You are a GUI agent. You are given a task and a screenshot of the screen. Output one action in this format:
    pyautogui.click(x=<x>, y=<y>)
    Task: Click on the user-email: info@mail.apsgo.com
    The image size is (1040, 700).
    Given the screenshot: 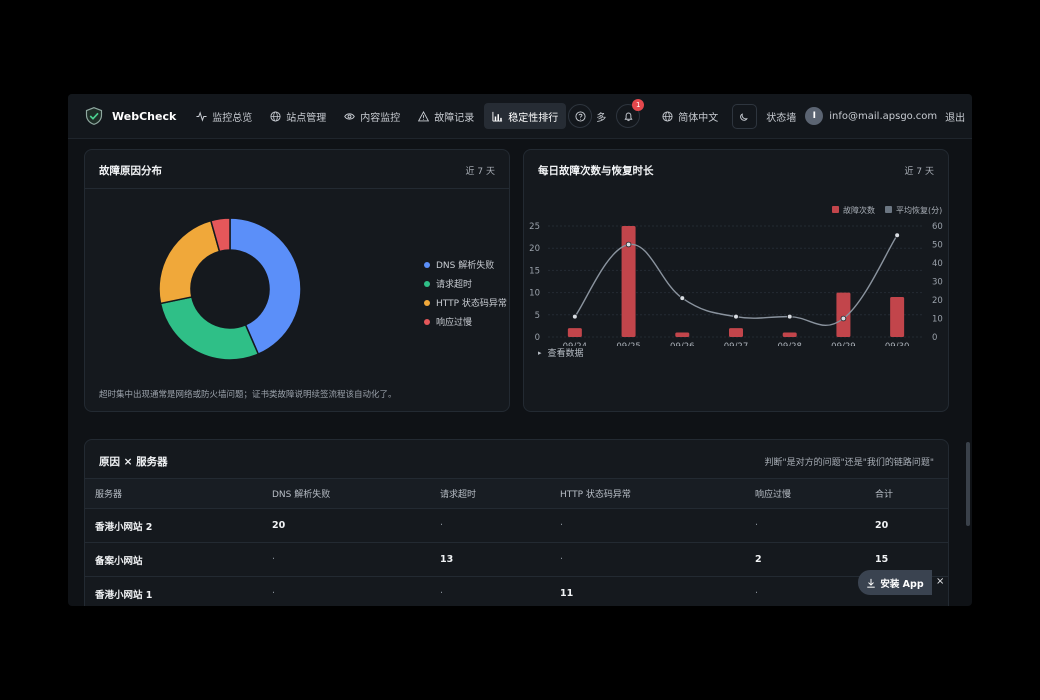 What is the action you would take?
    pyautogui.click(x=883, y=116)
    